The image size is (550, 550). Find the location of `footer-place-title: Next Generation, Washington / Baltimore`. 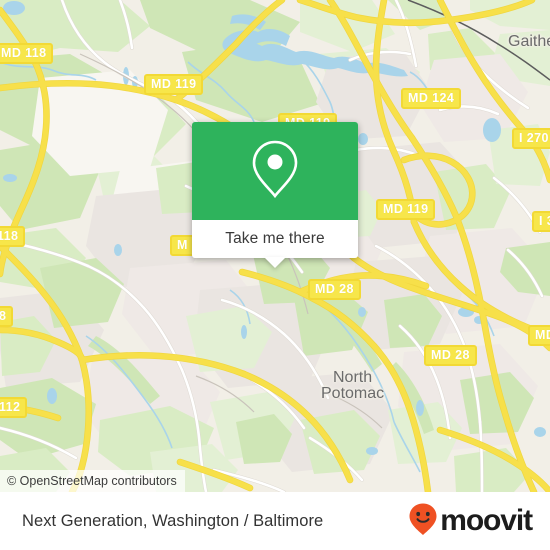

footer-place-title: Next Generation, Washington / Baltimore is located at coordinates (173, 520).